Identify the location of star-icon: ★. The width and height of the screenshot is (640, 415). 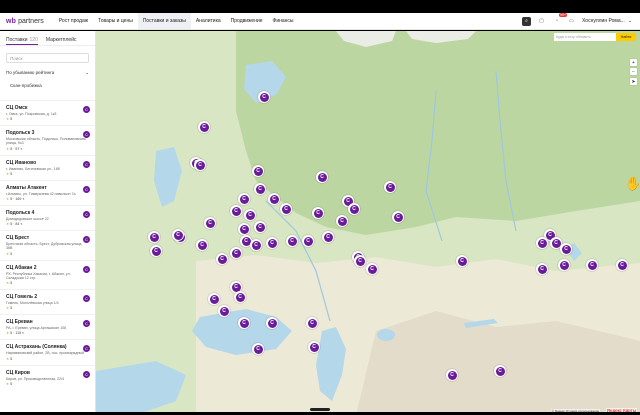
(8, 308).